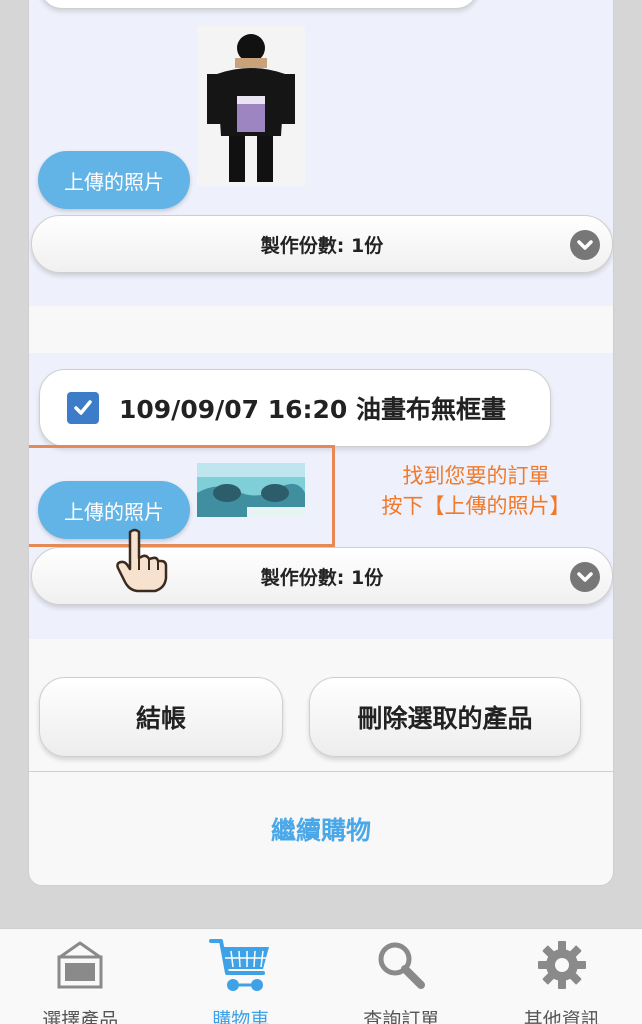 This screenshot has height=1024, width=642. Describe the element at coordinates (80, 965) in the screenshot. I see `frame-icon` at that location.